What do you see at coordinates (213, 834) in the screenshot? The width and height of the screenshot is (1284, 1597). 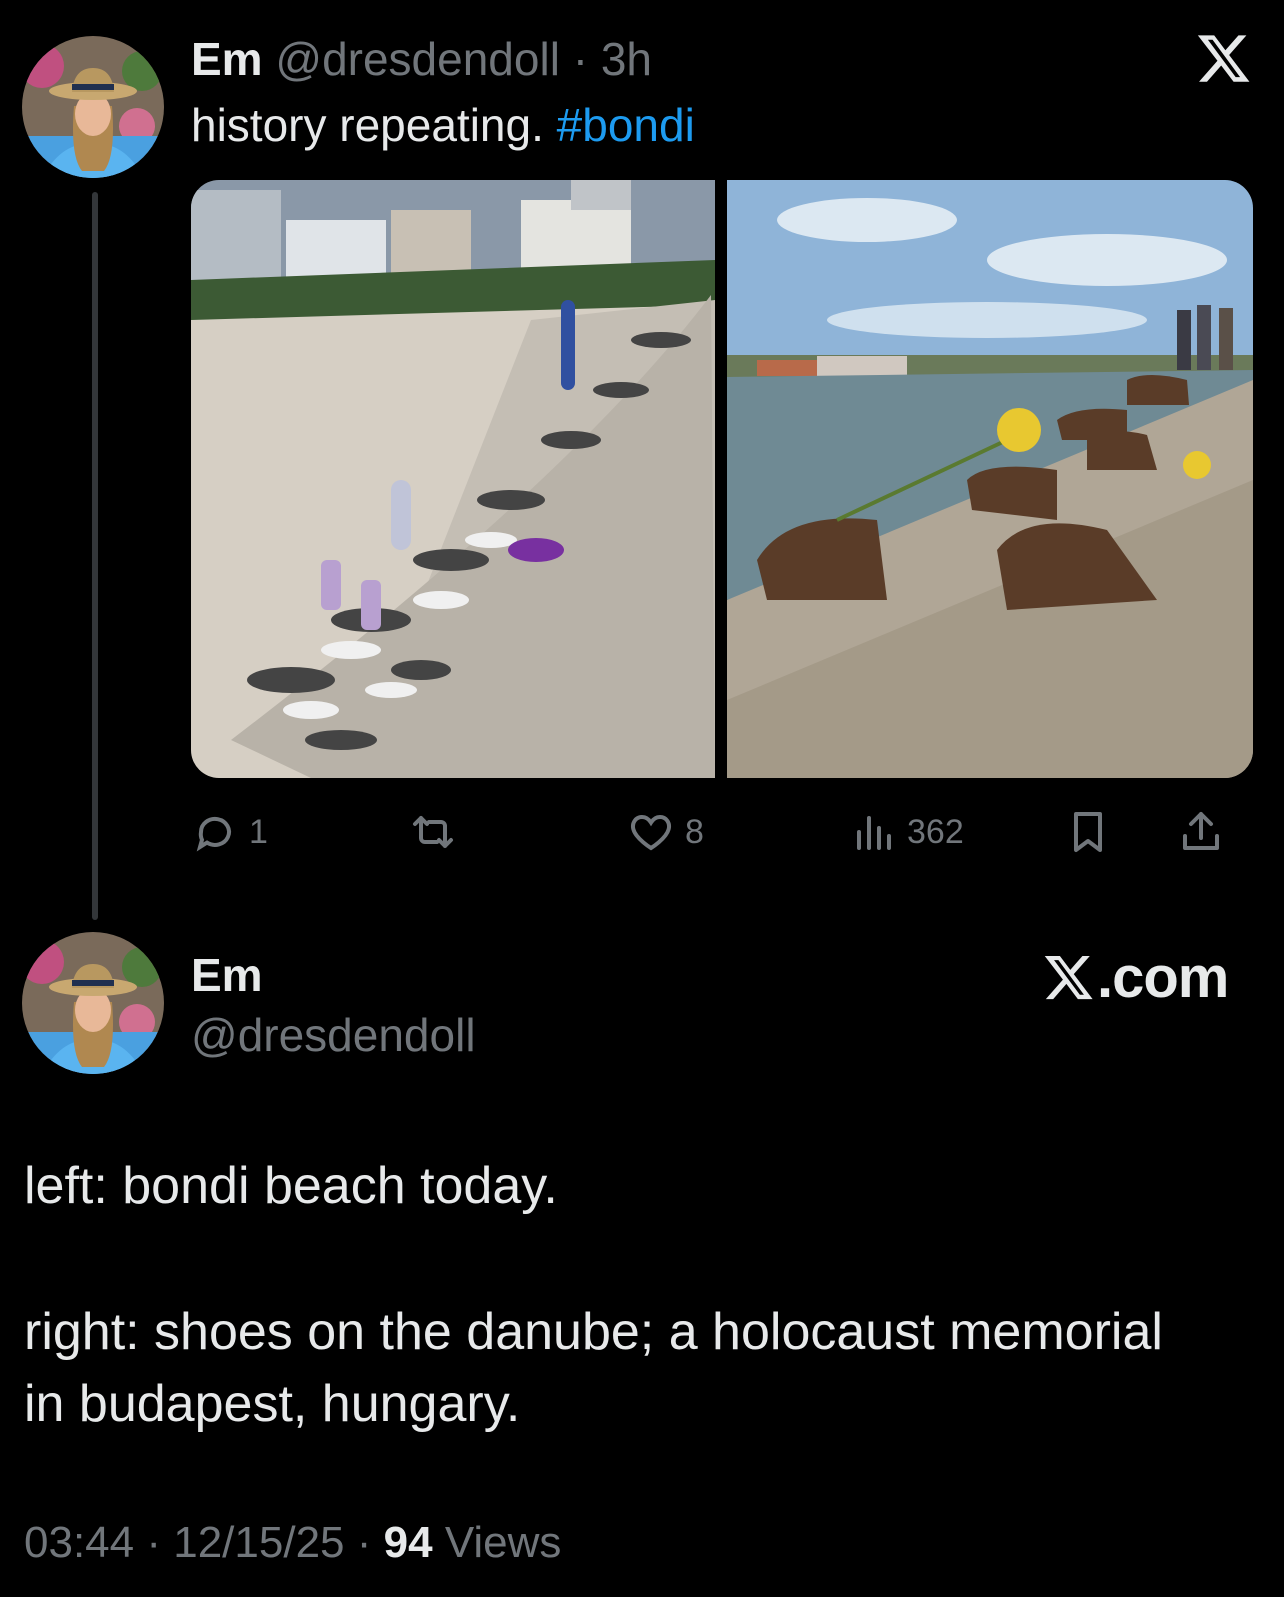 I see `reply-icon` at bounding box center [213, 834].